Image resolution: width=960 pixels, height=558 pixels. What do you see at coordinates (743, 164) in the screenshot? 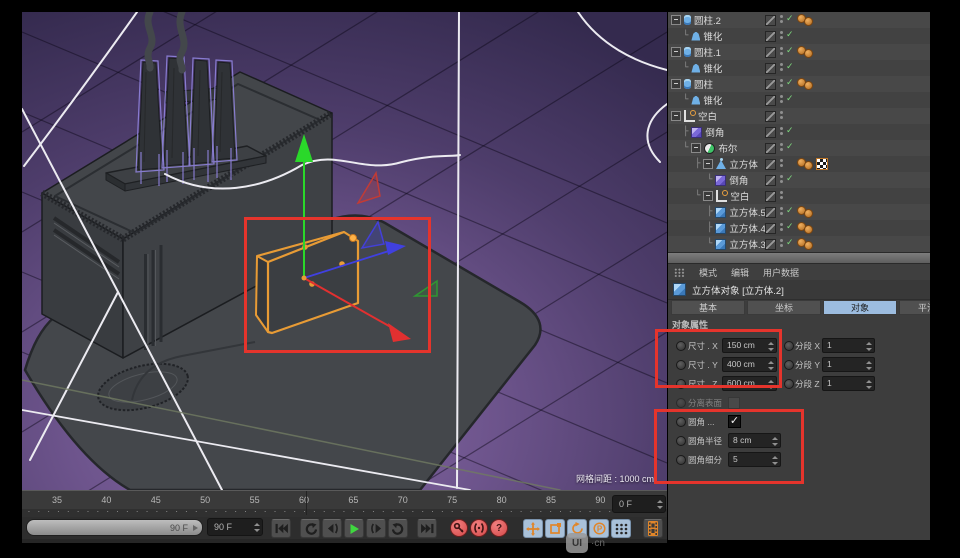
I see `object-label: 立方体` at bounding box center [743, 164].